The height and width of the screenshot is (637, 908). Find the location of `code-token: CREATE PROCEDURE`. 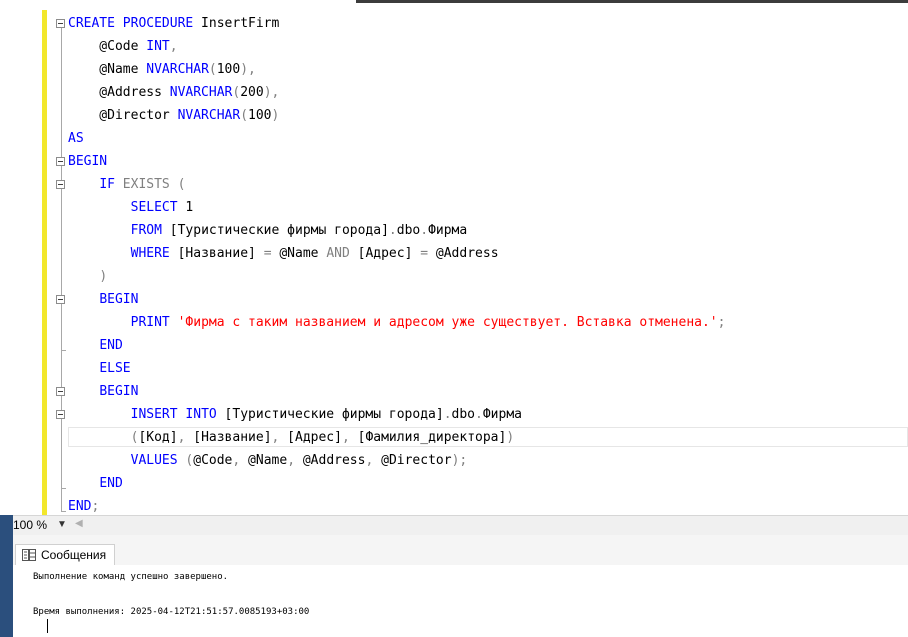

code-token: CREATE PROCEDURE is located at coordinates (131, 23).